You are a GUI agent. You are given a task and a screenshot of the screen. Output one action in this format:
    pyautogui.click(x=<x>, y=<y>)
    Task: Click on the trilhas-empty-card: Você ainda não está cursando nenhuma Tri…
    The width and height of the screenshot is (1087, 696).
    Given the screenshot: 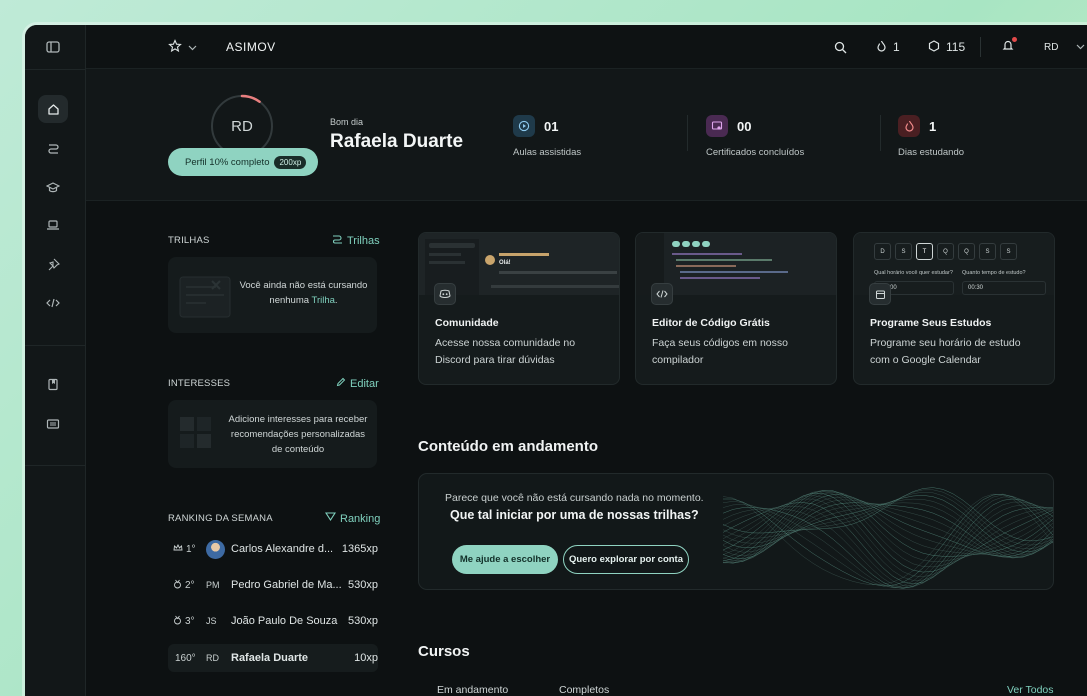 What is the action you would take?
    pyautogui.click(x=272, y=295)
    